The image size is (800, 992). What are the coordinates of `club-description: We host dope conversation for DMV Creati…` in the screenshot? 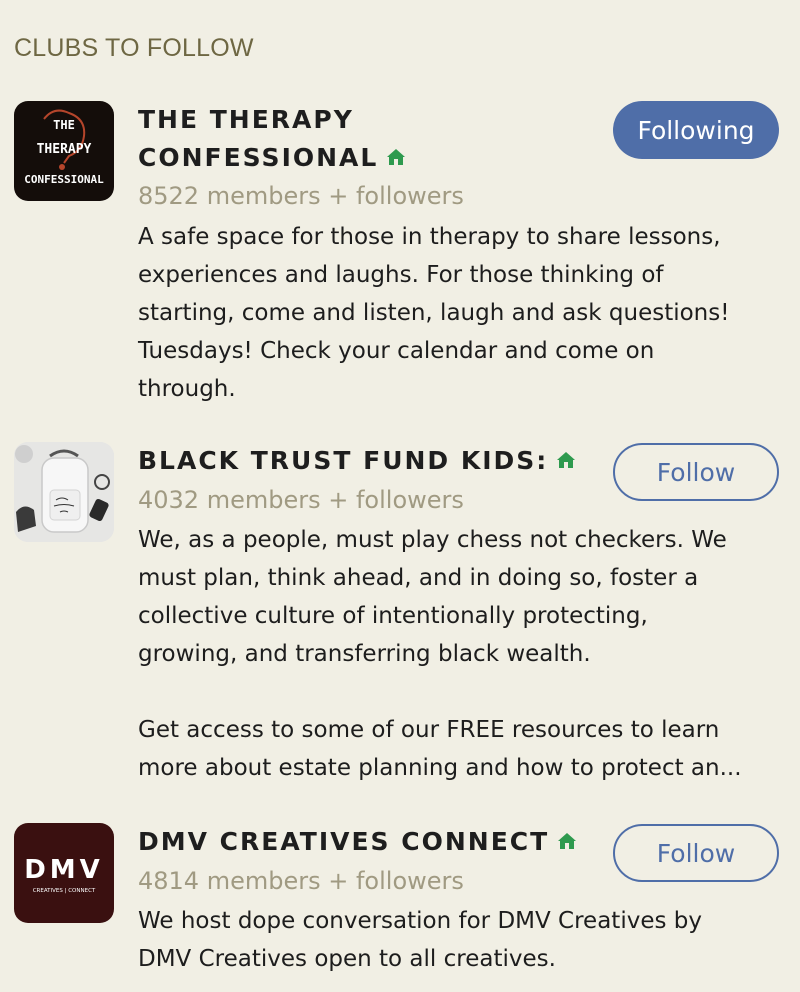 It's located at (420, 940).